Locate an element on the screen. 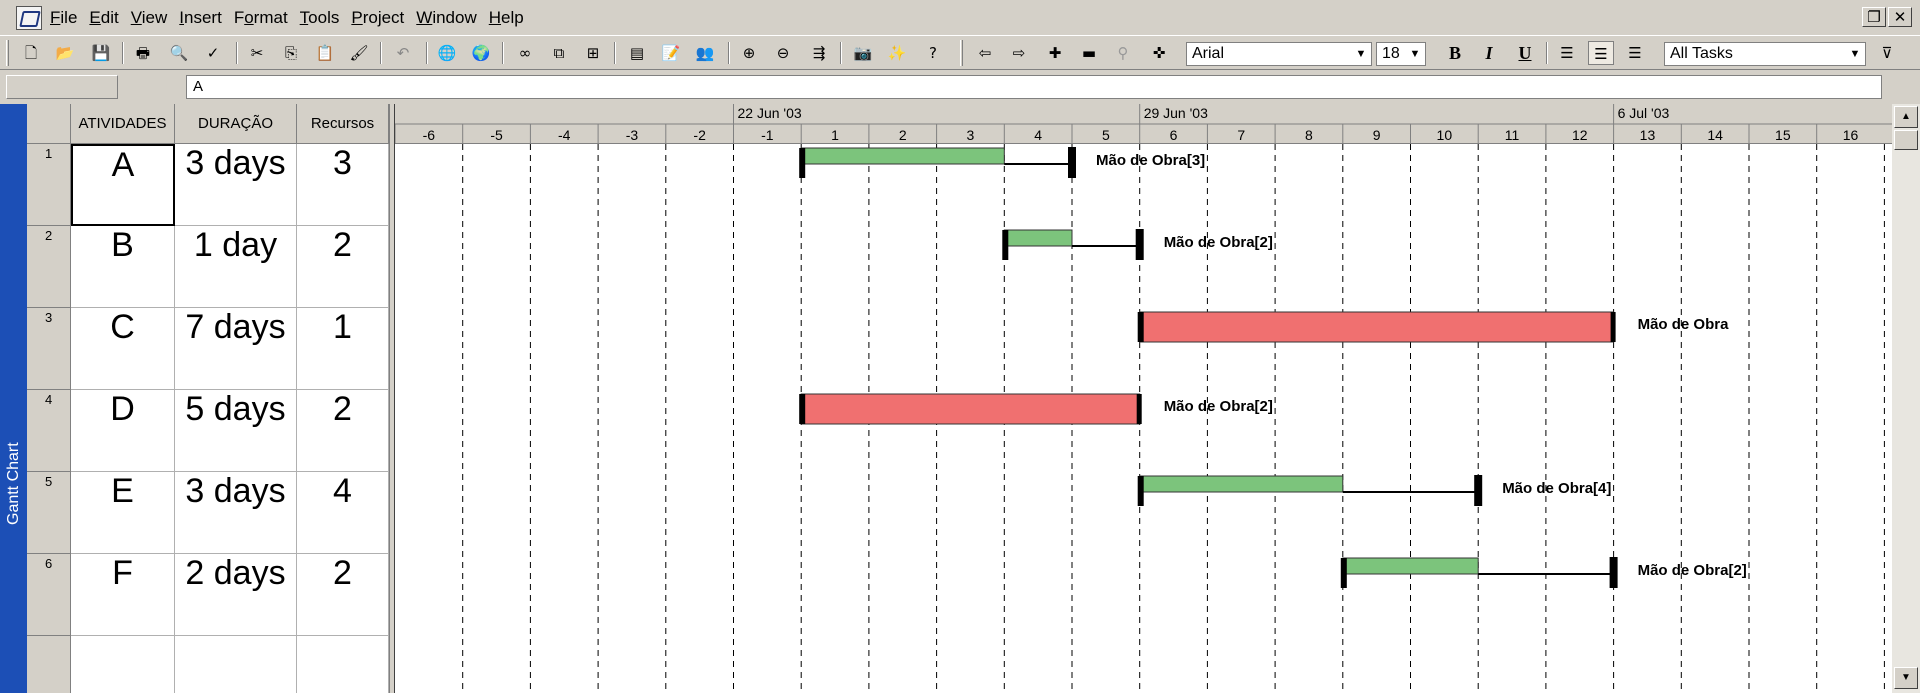 This screenshot has height=693, width=1920. cell-atividade: B is located at coordinates (123, 267).